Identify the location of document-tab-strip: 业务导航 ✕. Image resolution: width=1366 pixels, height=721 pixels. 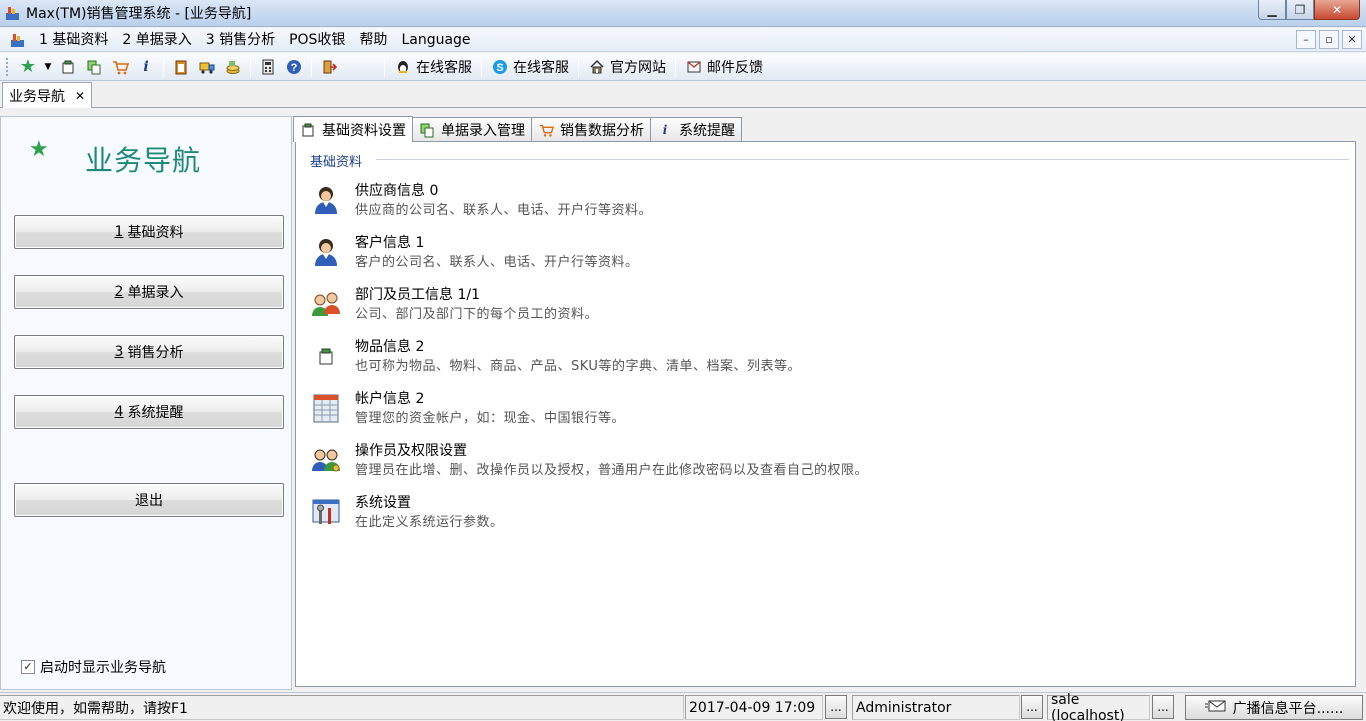
(683, 95).